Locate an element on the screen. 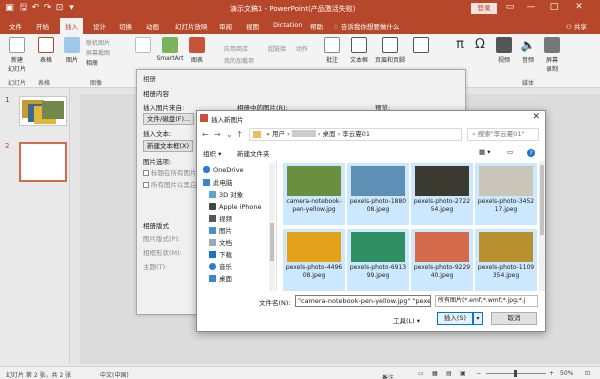  screen-recording-button: 屏幕 录制 is located at coordinates (552, 55).